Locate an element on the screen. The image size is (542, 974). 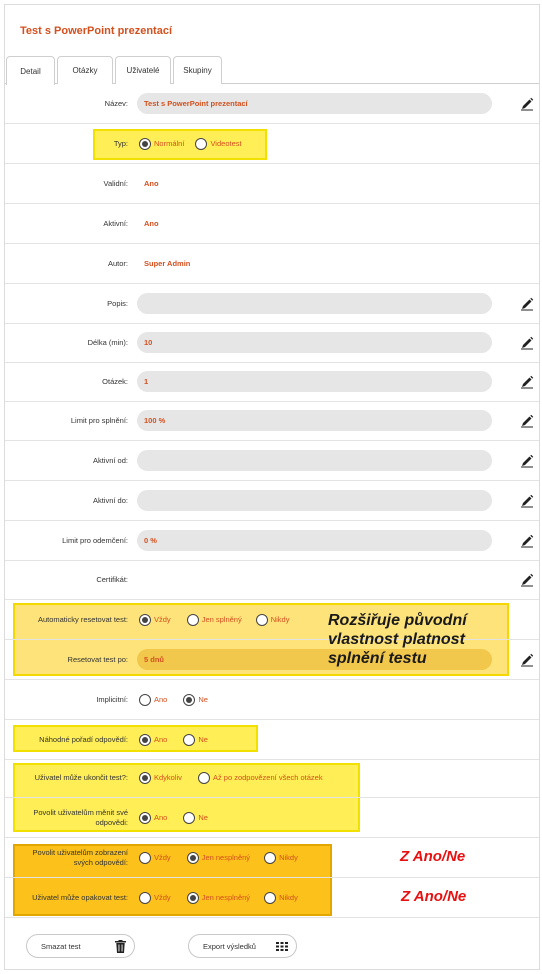
menit-radio-group: Ano Ne is located at coordinates (173, 817).